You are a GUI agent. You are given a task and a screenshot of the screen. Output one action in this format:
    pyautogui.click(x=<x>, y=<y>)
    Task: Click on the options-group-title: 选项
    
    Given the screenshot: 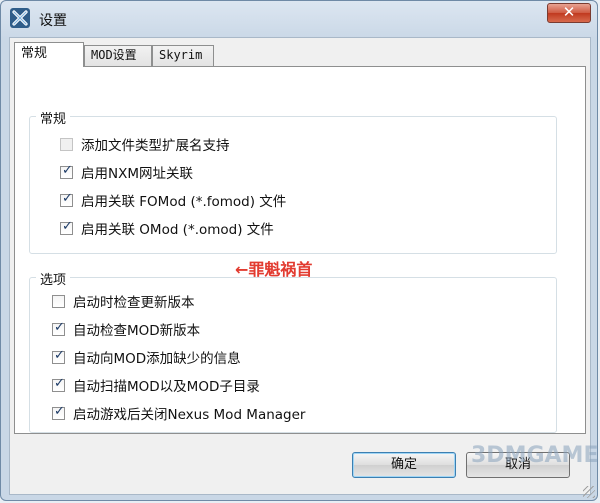 What is the action you would take?
    pyautogui.click(x=53, y=278)
    